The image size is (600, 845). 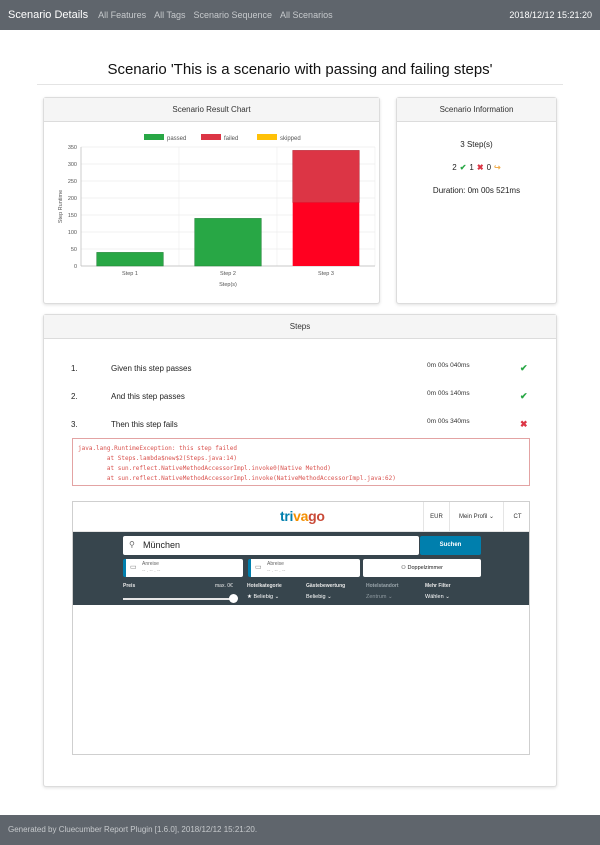 What do you see at coordinates (211, 110) in the screenshot?
I see `chart-card-header: Scenario Result Chart` at bounding box center [211, 110].